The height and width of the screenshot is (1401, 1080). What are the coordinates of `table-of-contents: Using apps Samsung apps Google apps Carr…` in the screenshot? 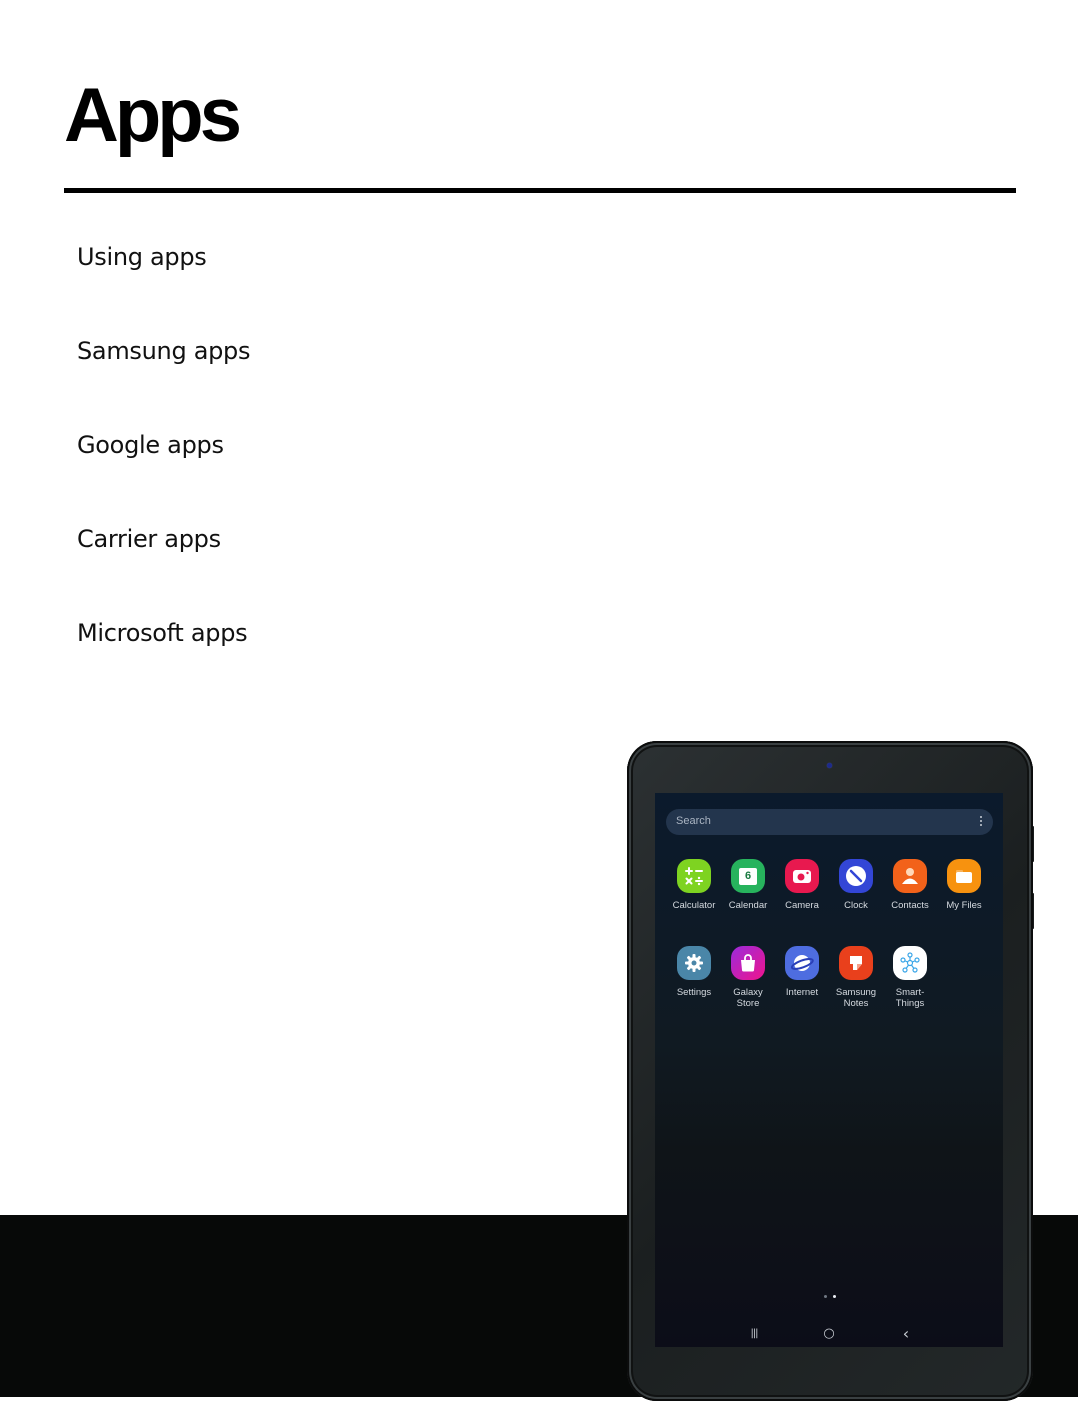 It's located at (164, 476).